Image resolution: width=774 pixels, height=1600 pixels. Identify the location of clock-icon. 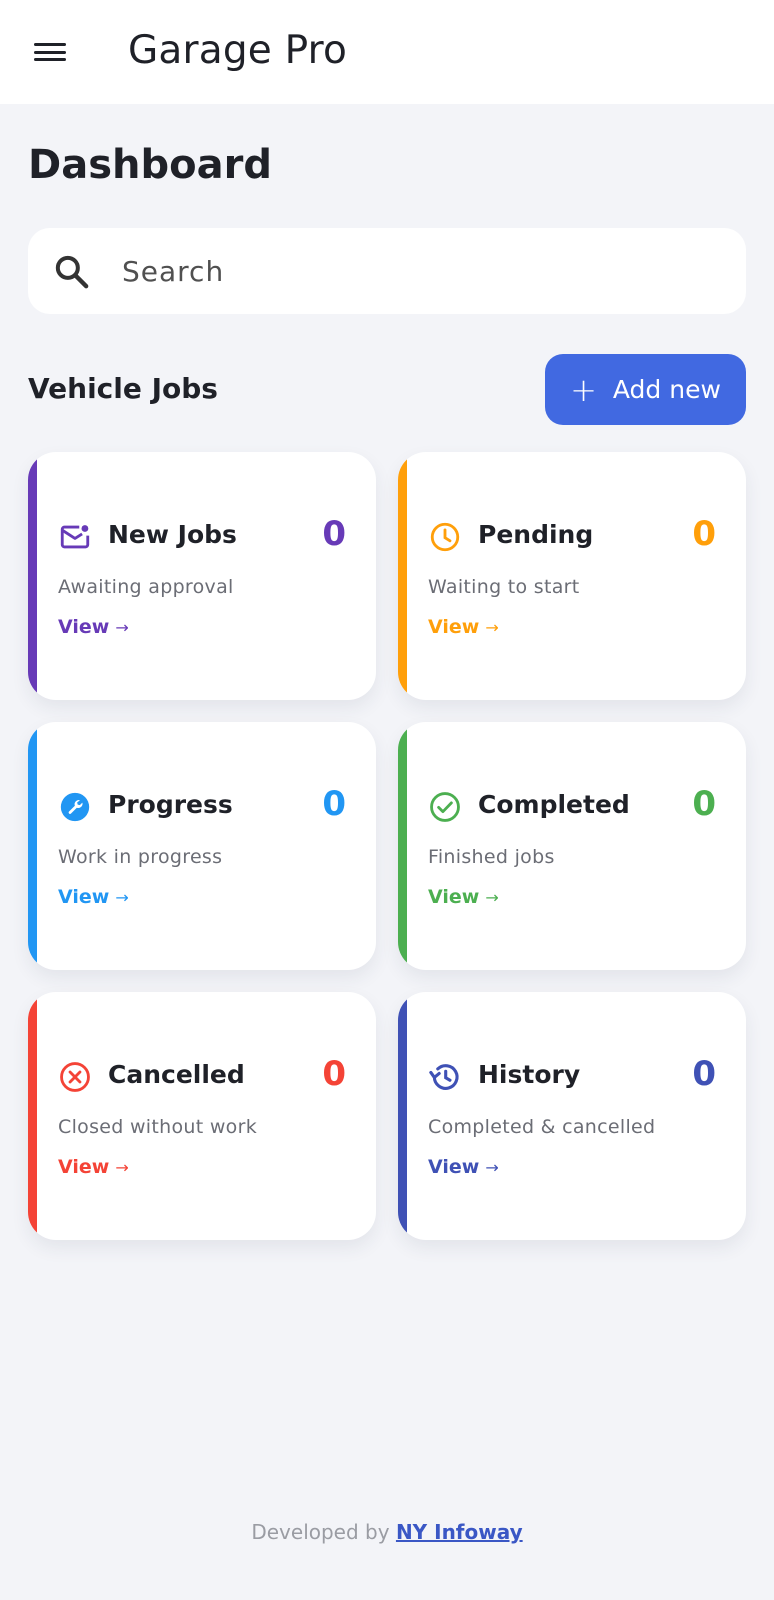
(445, 537).